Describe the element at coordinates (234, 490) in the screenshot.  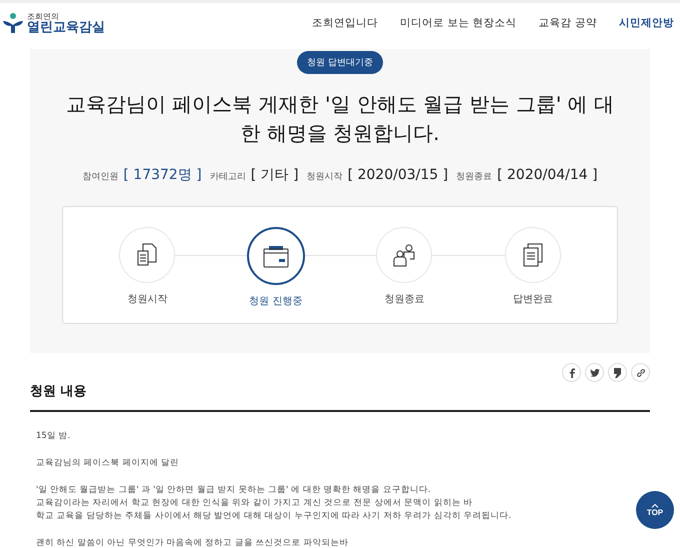
I see `body-text: '일 안해도 월급받는 그룹' 과 '일 안하면 월급 받지 못하는 그룹' 에 대한 명확한 해명을 요구합니다.` at that location.